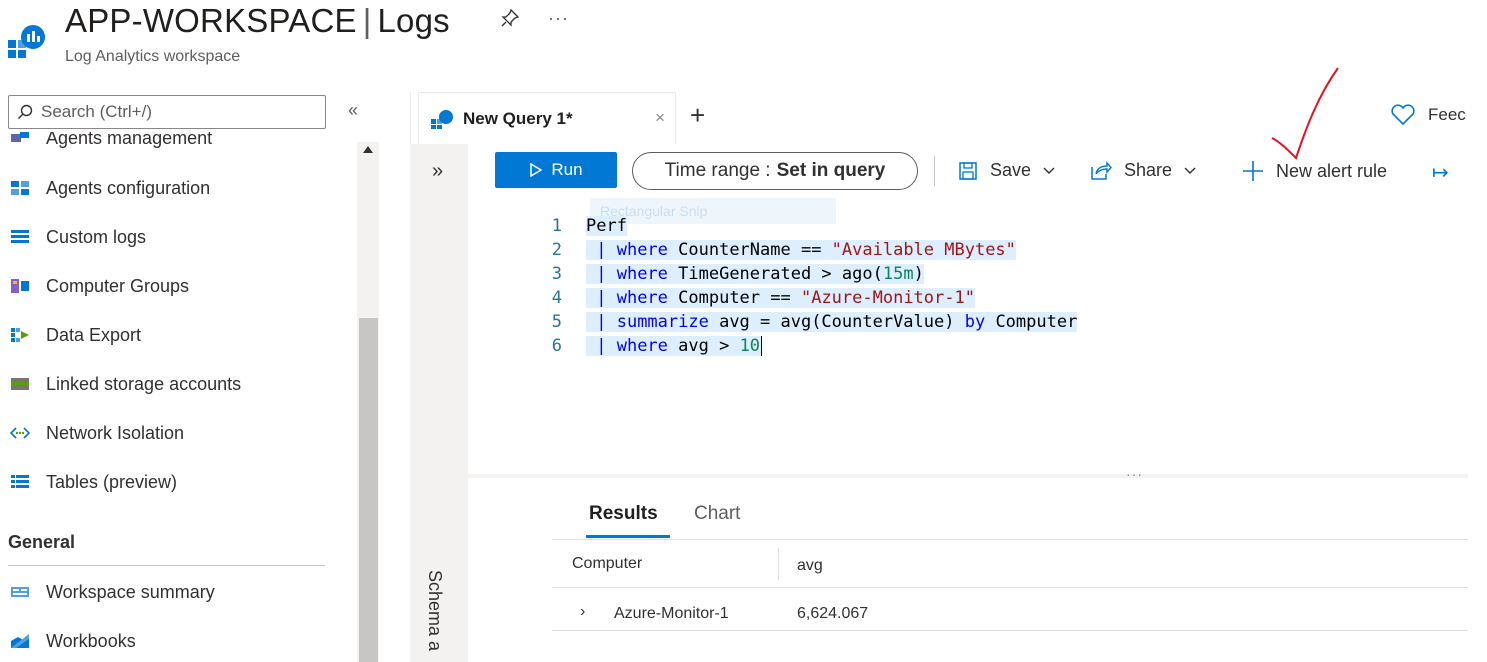 This screenshot has height=662, width=1487. Describe the element at coordinates (547, 226) in the screenshot. I see `code-line: 1 Perf` at that location.